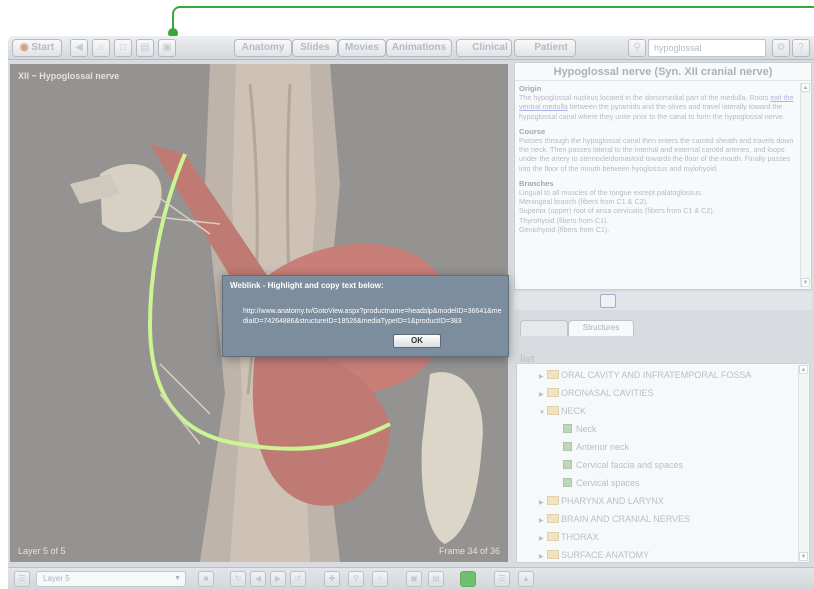  Describe the element at coordinates (417, 341) in the screenshot. I see `ok-button: OK` at that location.